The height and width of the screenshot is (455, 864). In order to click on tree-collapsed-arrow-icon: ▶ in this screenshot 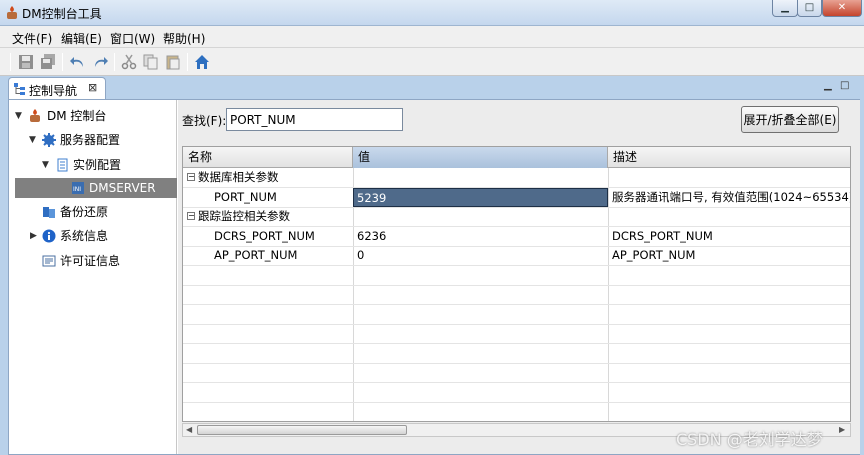, I will do `click(35, 236)`.